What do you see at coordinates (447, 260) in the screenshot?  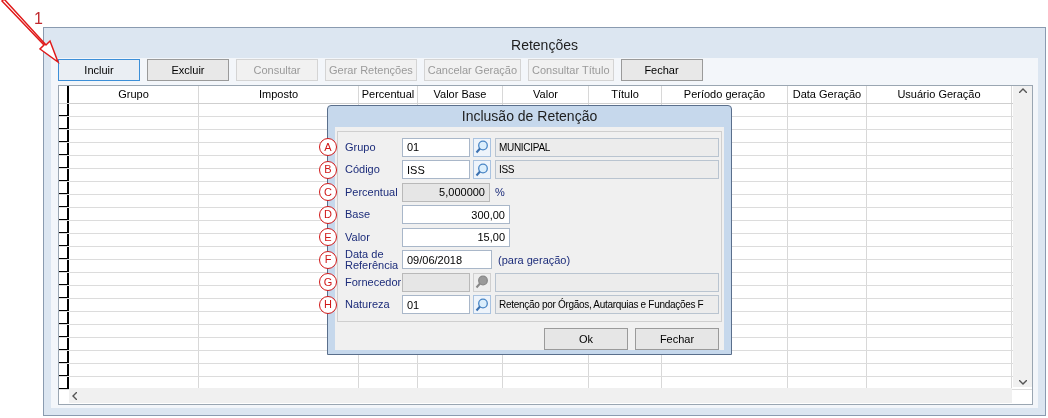 I see `date-field: 09/06/2018` at bounding box center [447, 260].